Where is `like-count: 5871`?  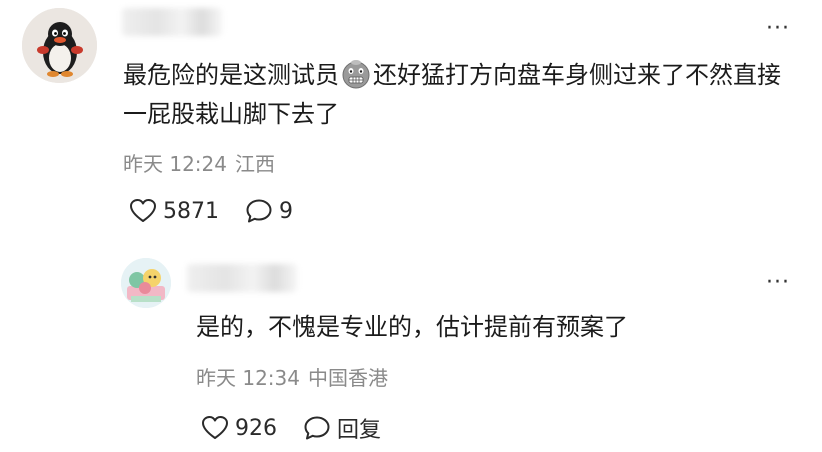
like-count: 5871 is located at coordinates (191, 211).